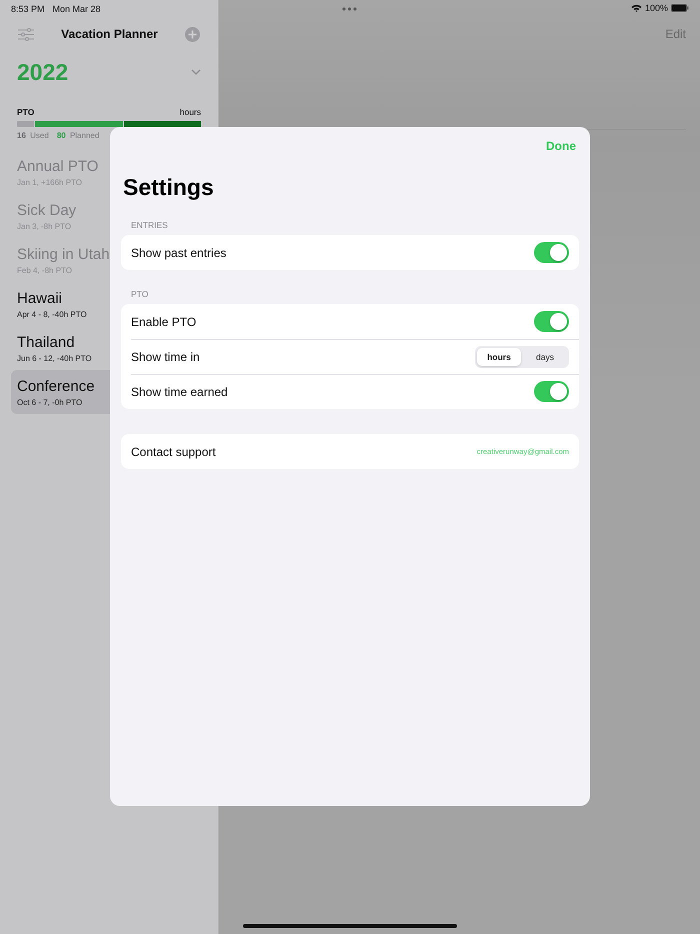 This screenshot has width=700, height=934. Describe the element at coordinates (173, 451) in the screenshot. I see `setting-label: Contact support` at that location.